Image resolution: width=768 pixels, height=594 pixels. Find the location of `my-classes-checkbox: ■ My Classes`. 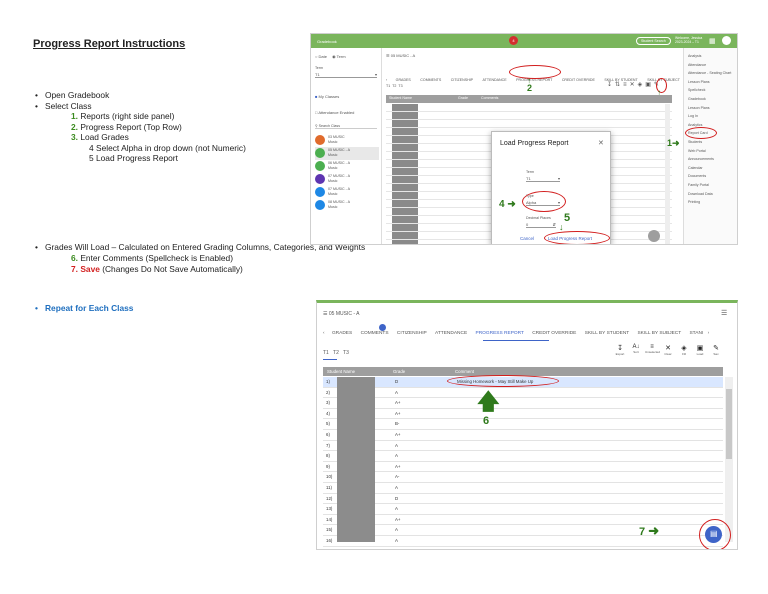

my-classes-checkbox: ■ My Classes is located at coordinates (327, 96).